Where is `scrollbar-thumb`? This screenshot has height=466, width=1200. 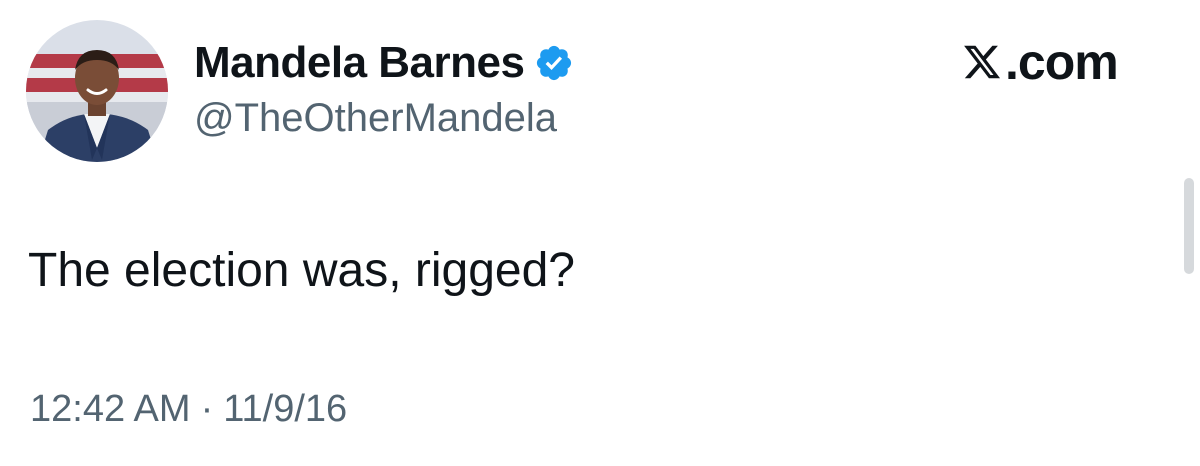
scrollbar-thumb is located at coordinates (1189, 226).